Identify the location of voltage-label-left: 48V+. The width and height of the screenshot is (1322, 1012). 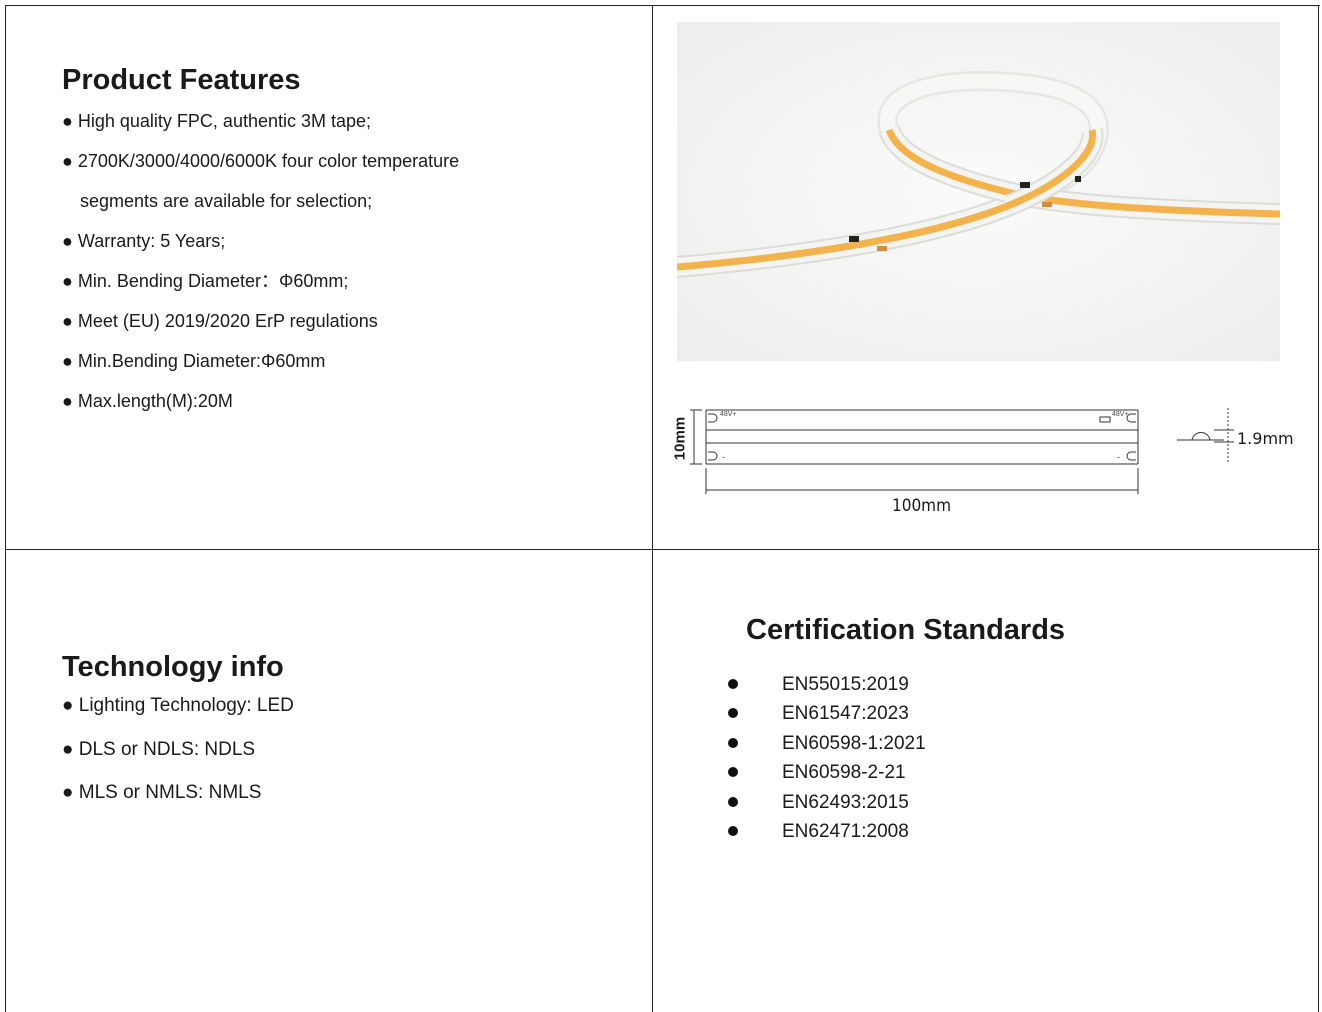
(728, 414).